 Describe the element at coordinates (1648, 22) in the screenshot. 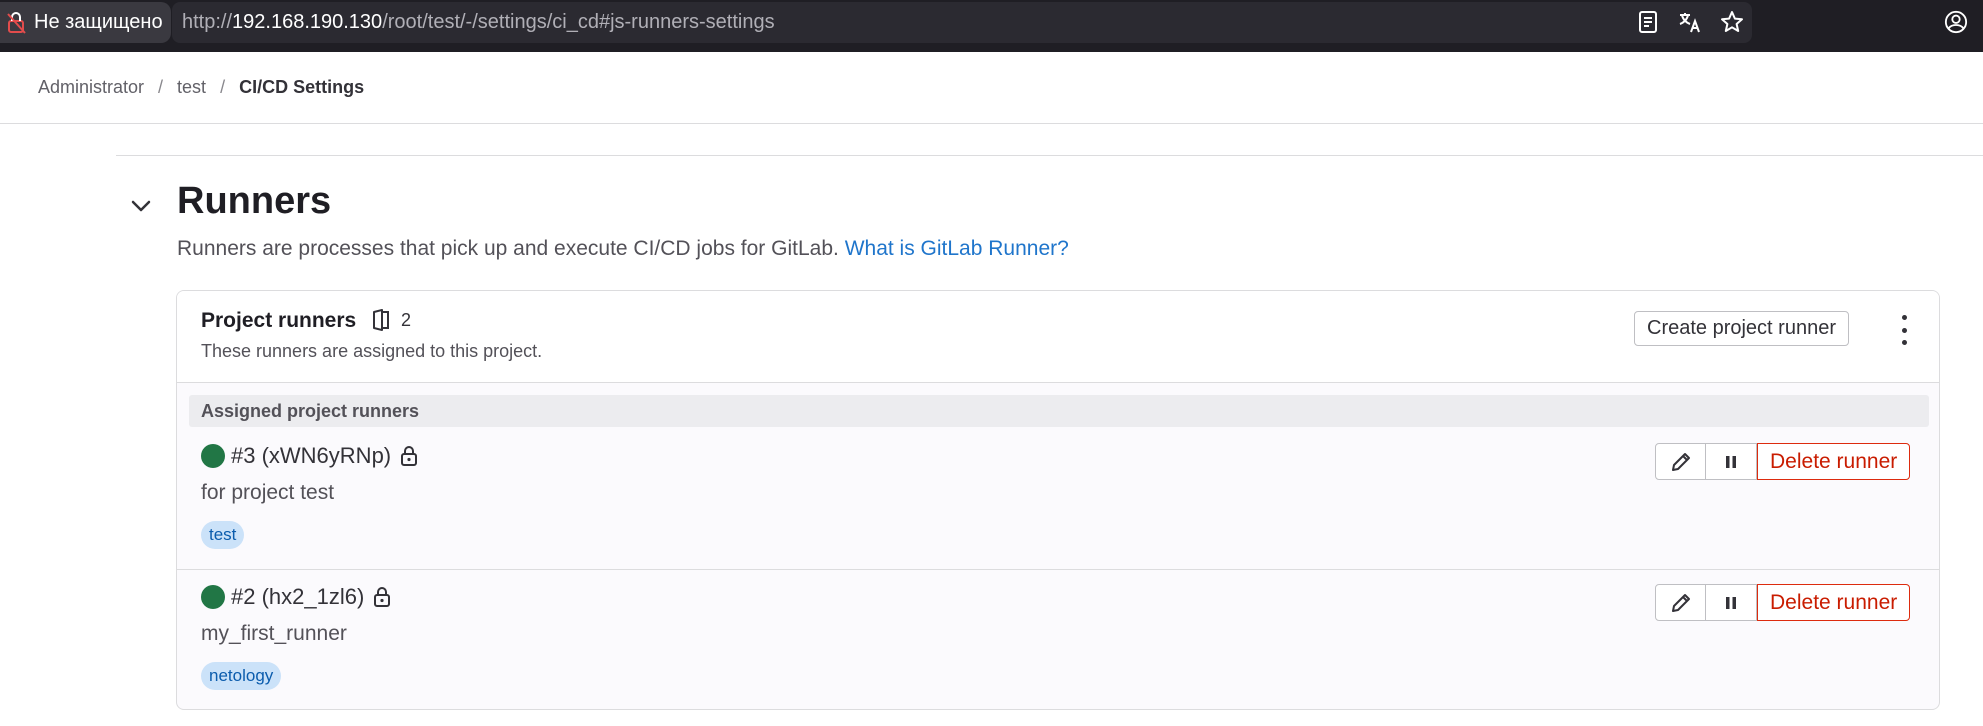

I see `reader-mode-icon` at that location.